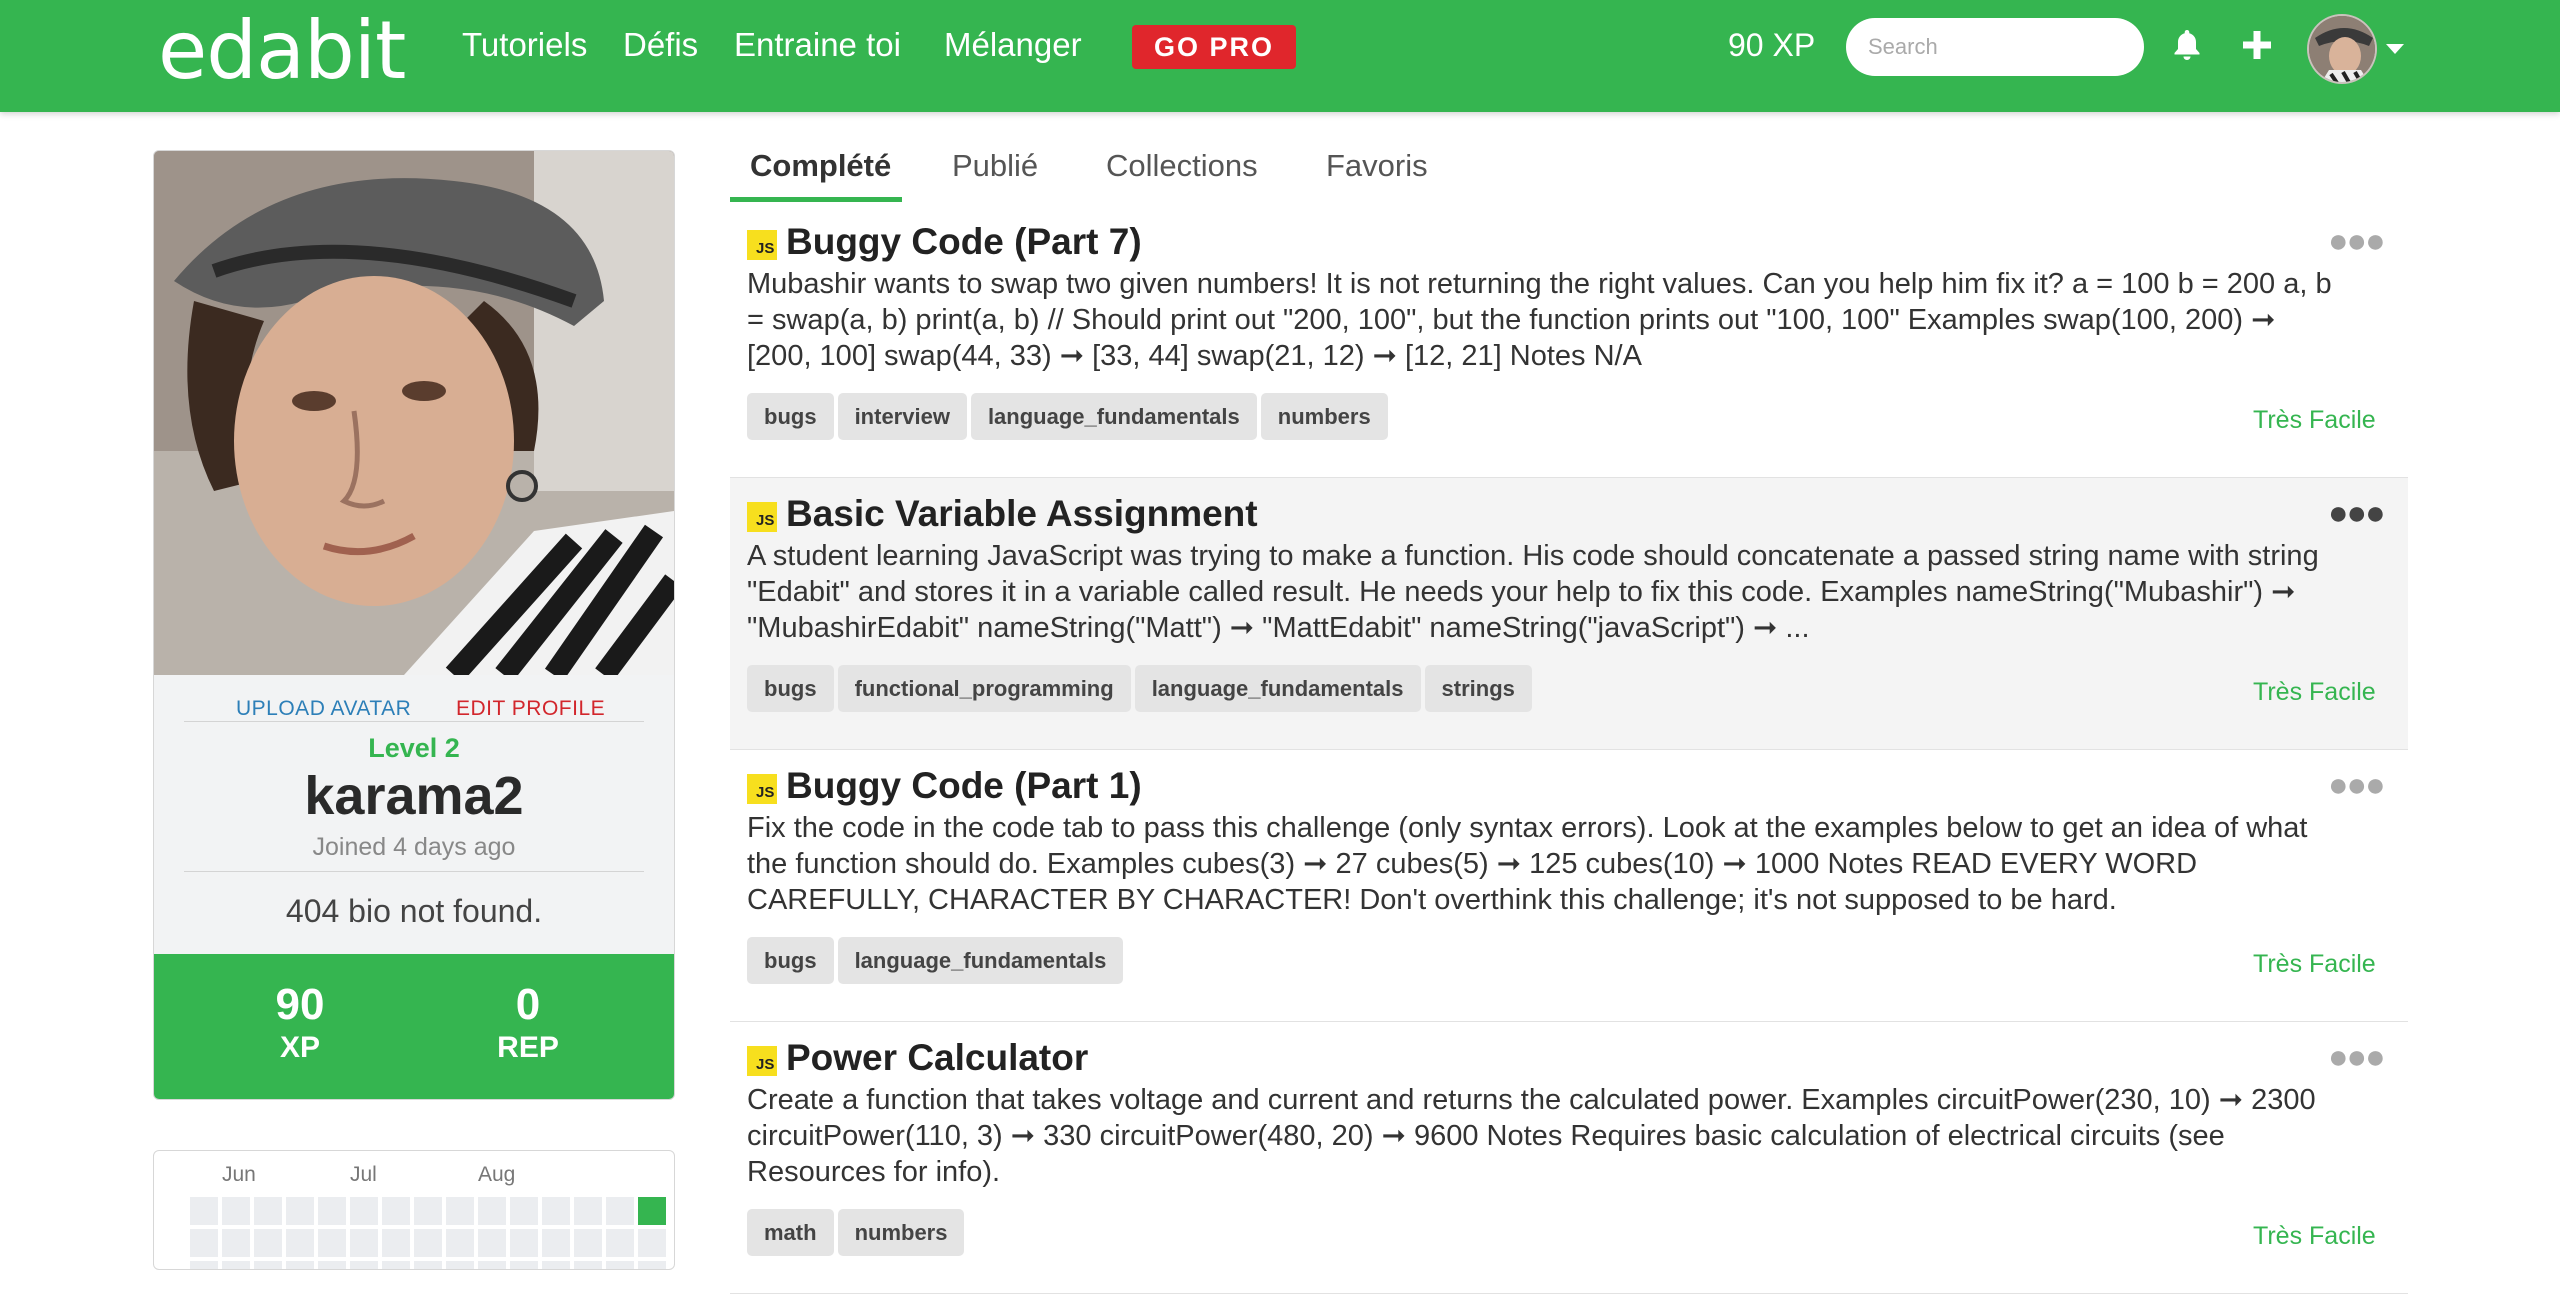 The image size is (2560, 1294). I want to click on nav-link-melanger: Mélanger, so click(1013, 45).